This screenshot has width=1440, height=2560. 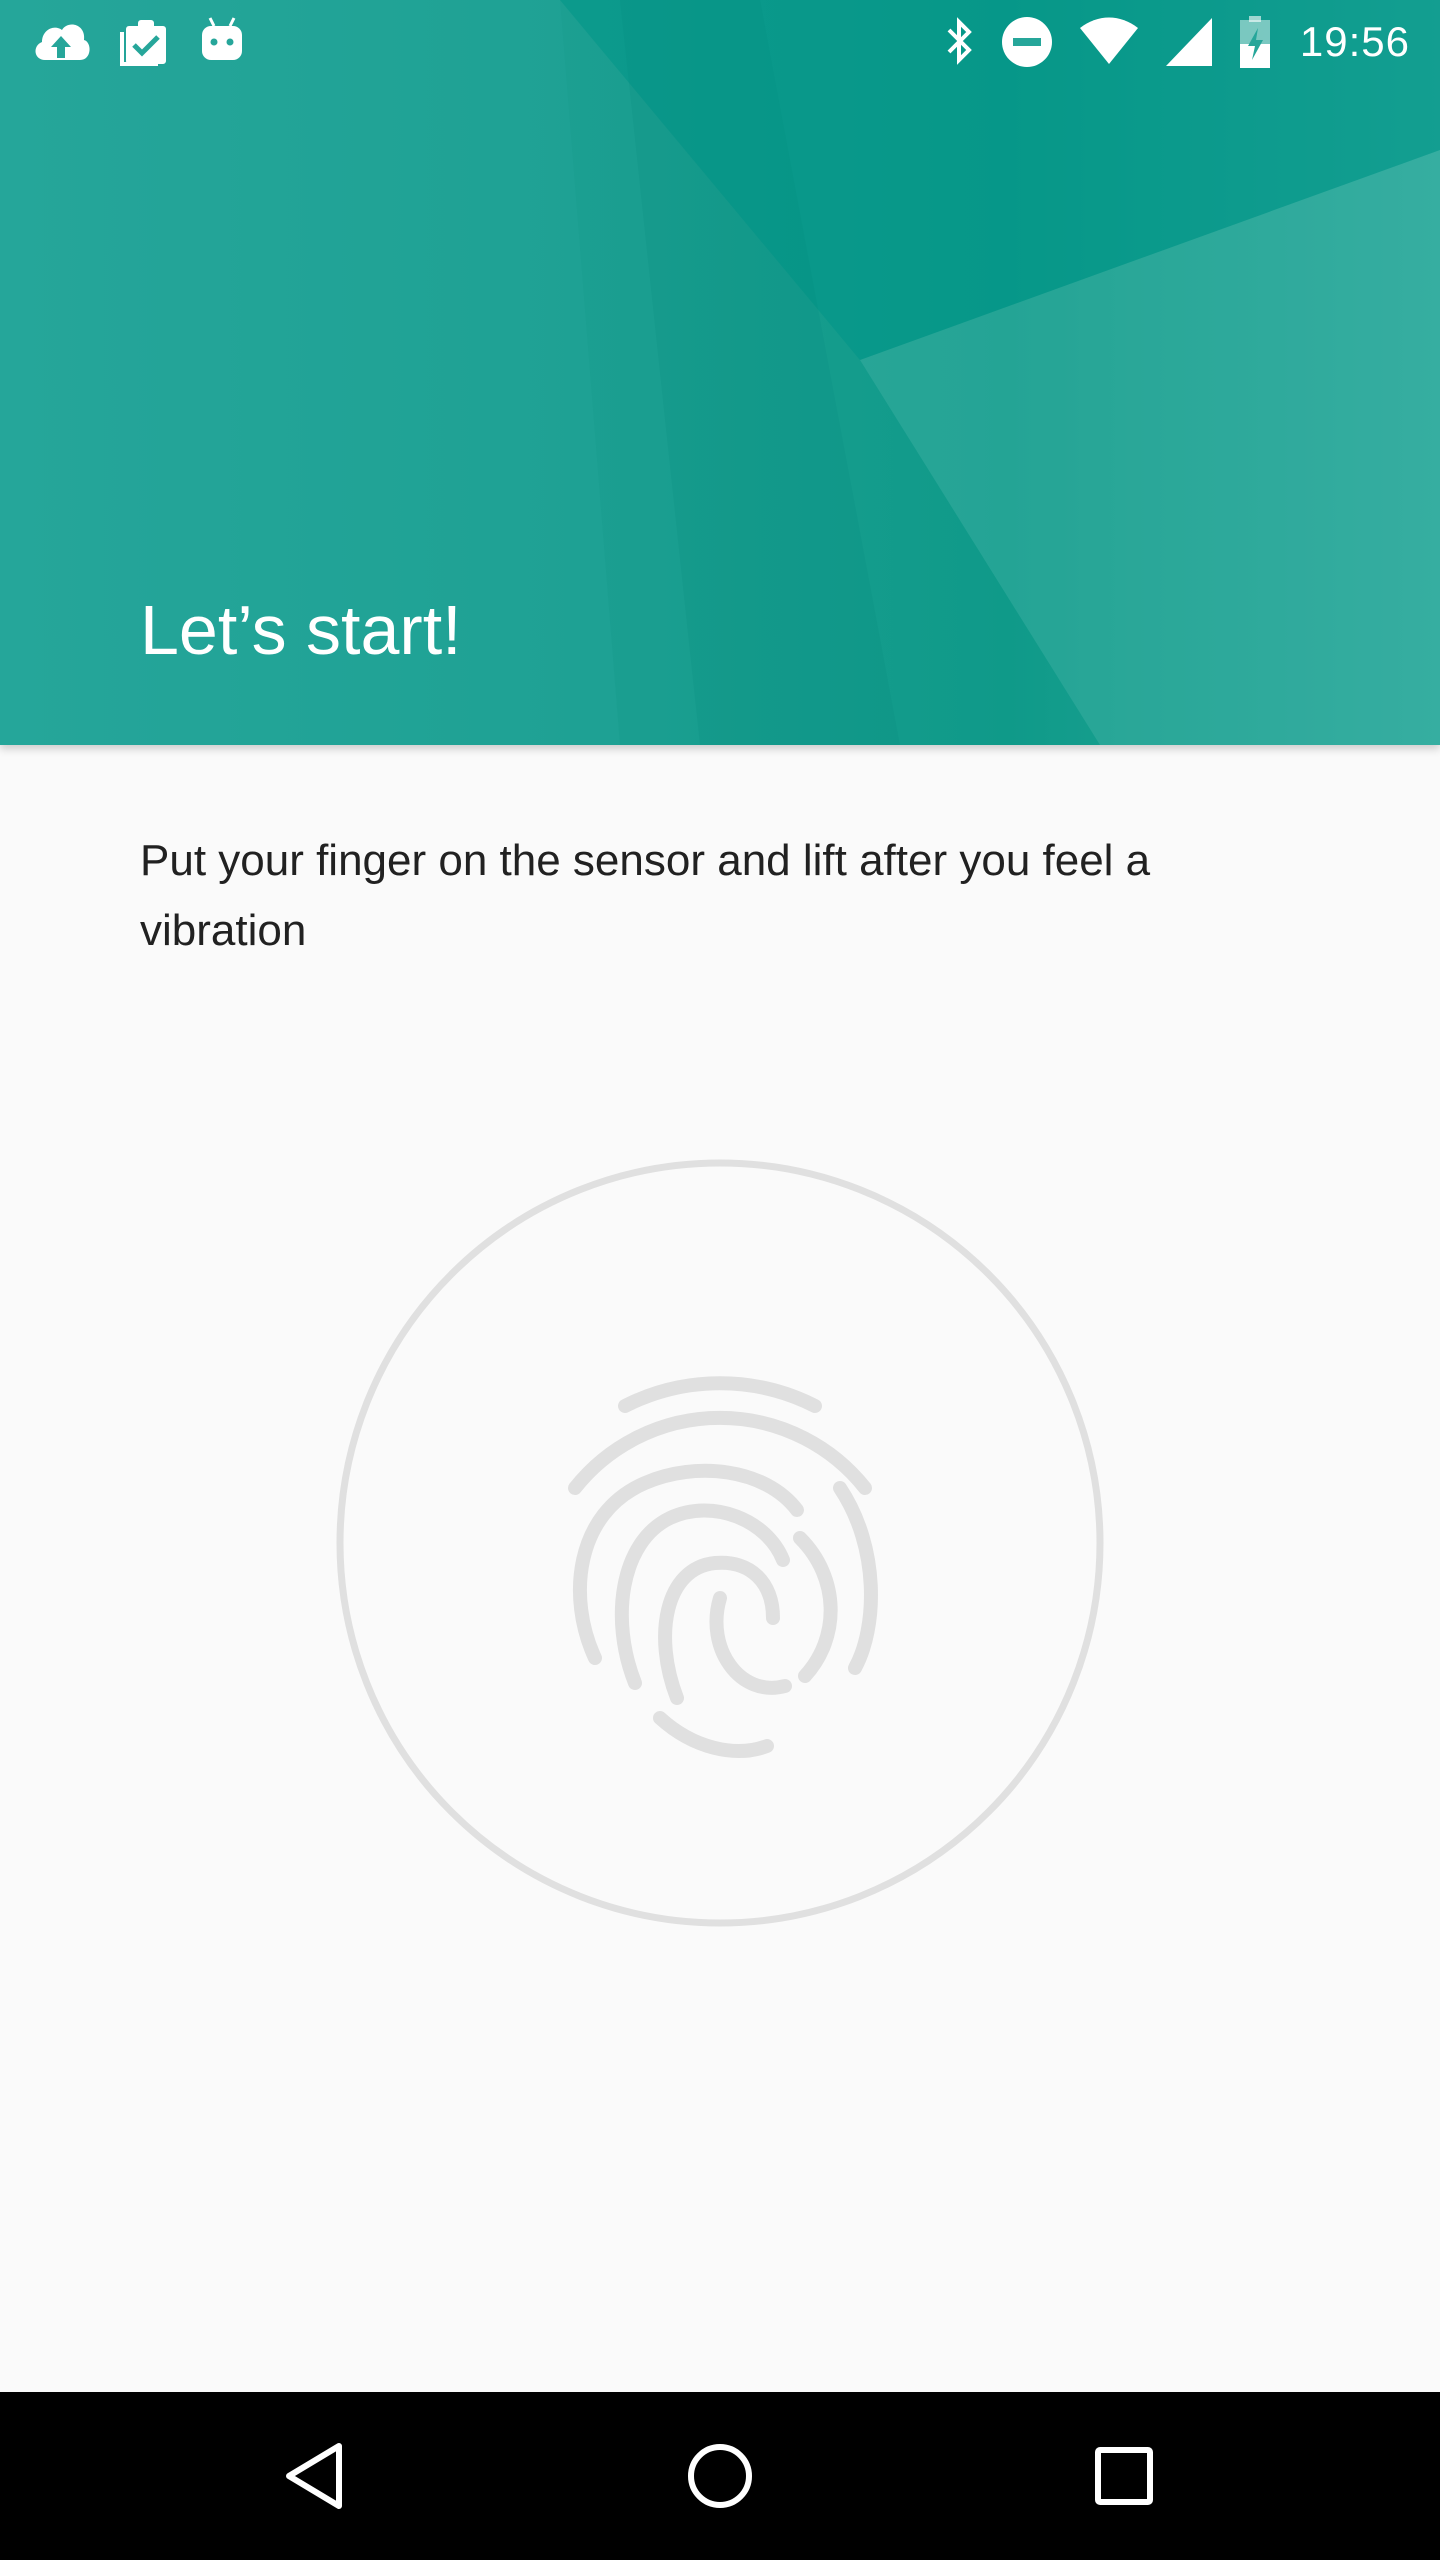 I want to click on system-status: 19:56, so click(x=1176, y=42).